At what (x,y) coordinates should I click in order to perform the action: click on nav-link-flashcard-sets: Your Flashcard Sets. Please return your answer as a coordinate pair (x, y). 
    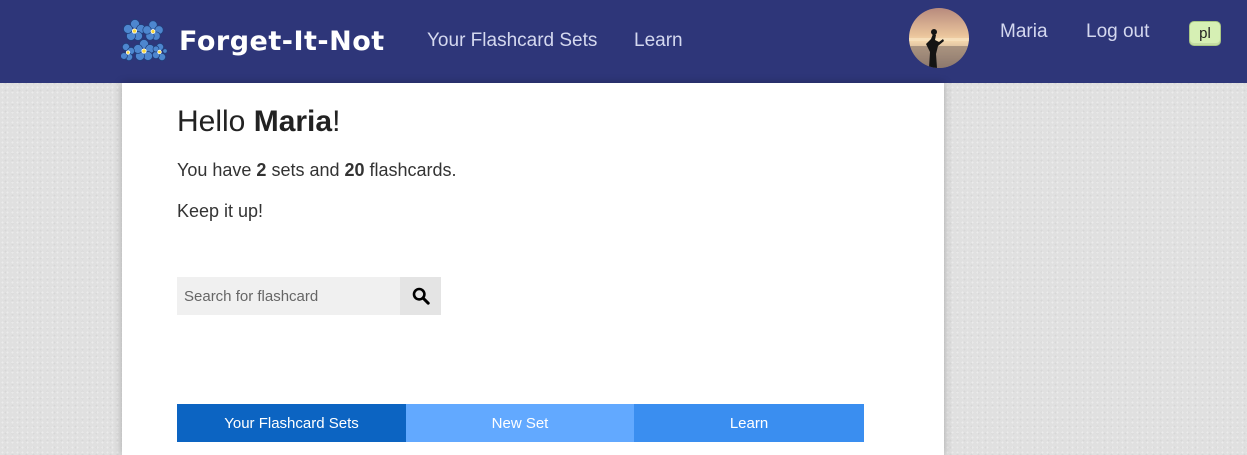
    Looking at the image, I should click on (512, 41).